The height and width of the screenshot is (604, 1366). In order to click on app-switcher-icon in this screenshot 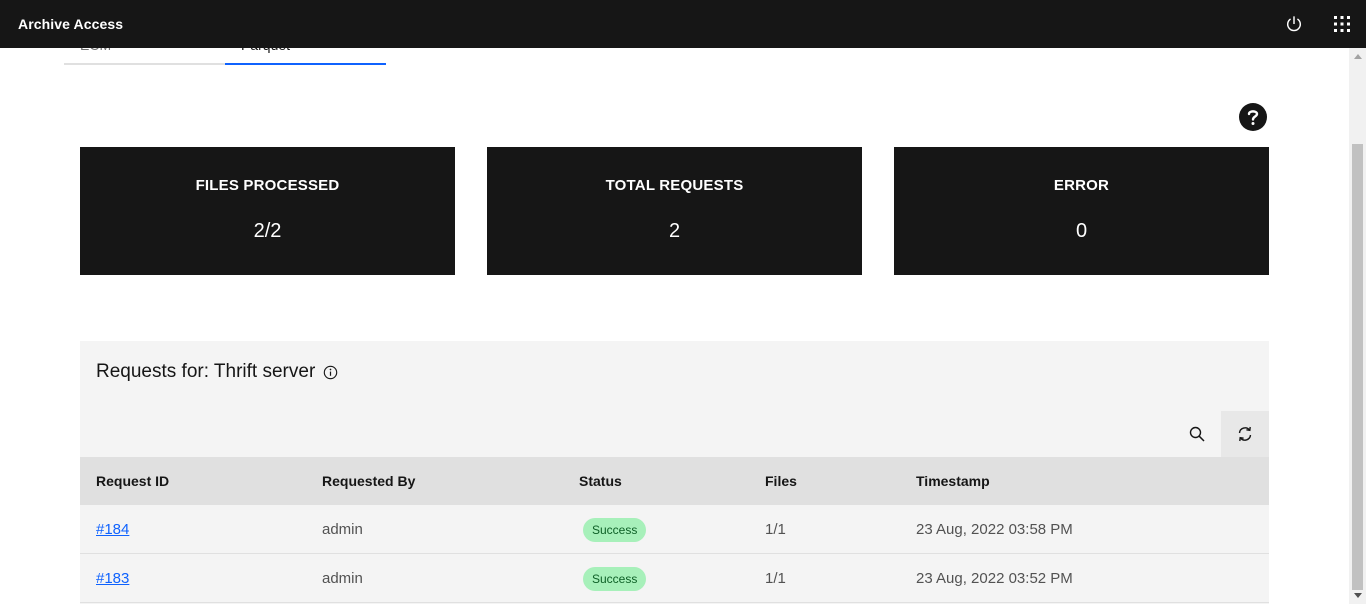, I will do `click(1342, 24)`.